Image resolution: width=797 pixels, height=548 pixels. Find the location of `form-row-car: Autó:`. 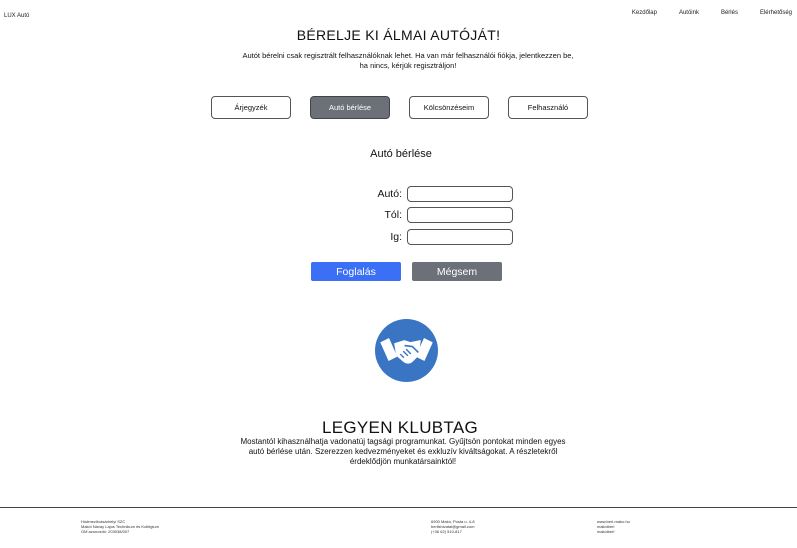

form-row-car: Autó: is located at coordinates (432, 194).